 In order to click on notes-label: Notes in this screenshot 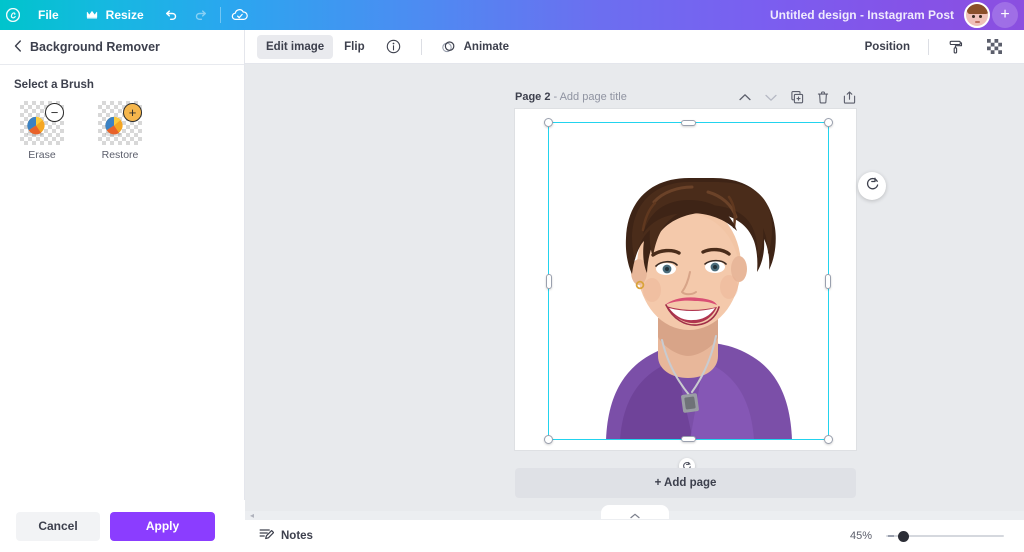, I will do `click(297, 536)`.